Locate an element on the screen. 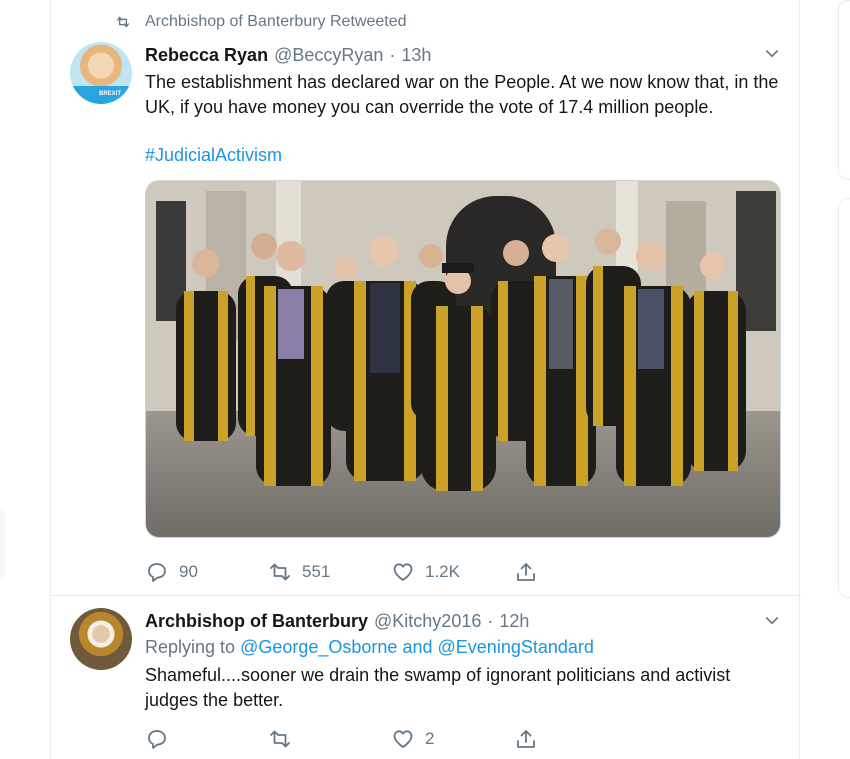 The image size is (850, 759). author-handle: @BeccyRyan is located at coordinates (328, 55).